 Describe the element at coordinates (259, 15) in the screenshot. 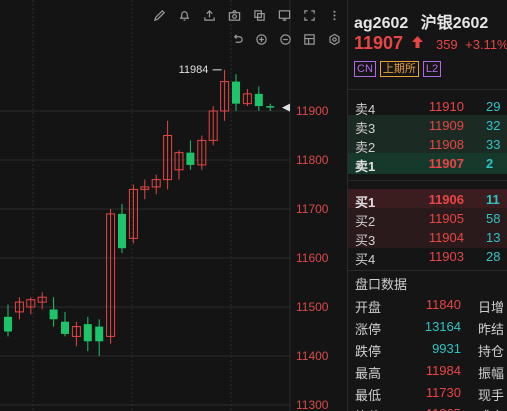

I see `copy-icon` at that location.